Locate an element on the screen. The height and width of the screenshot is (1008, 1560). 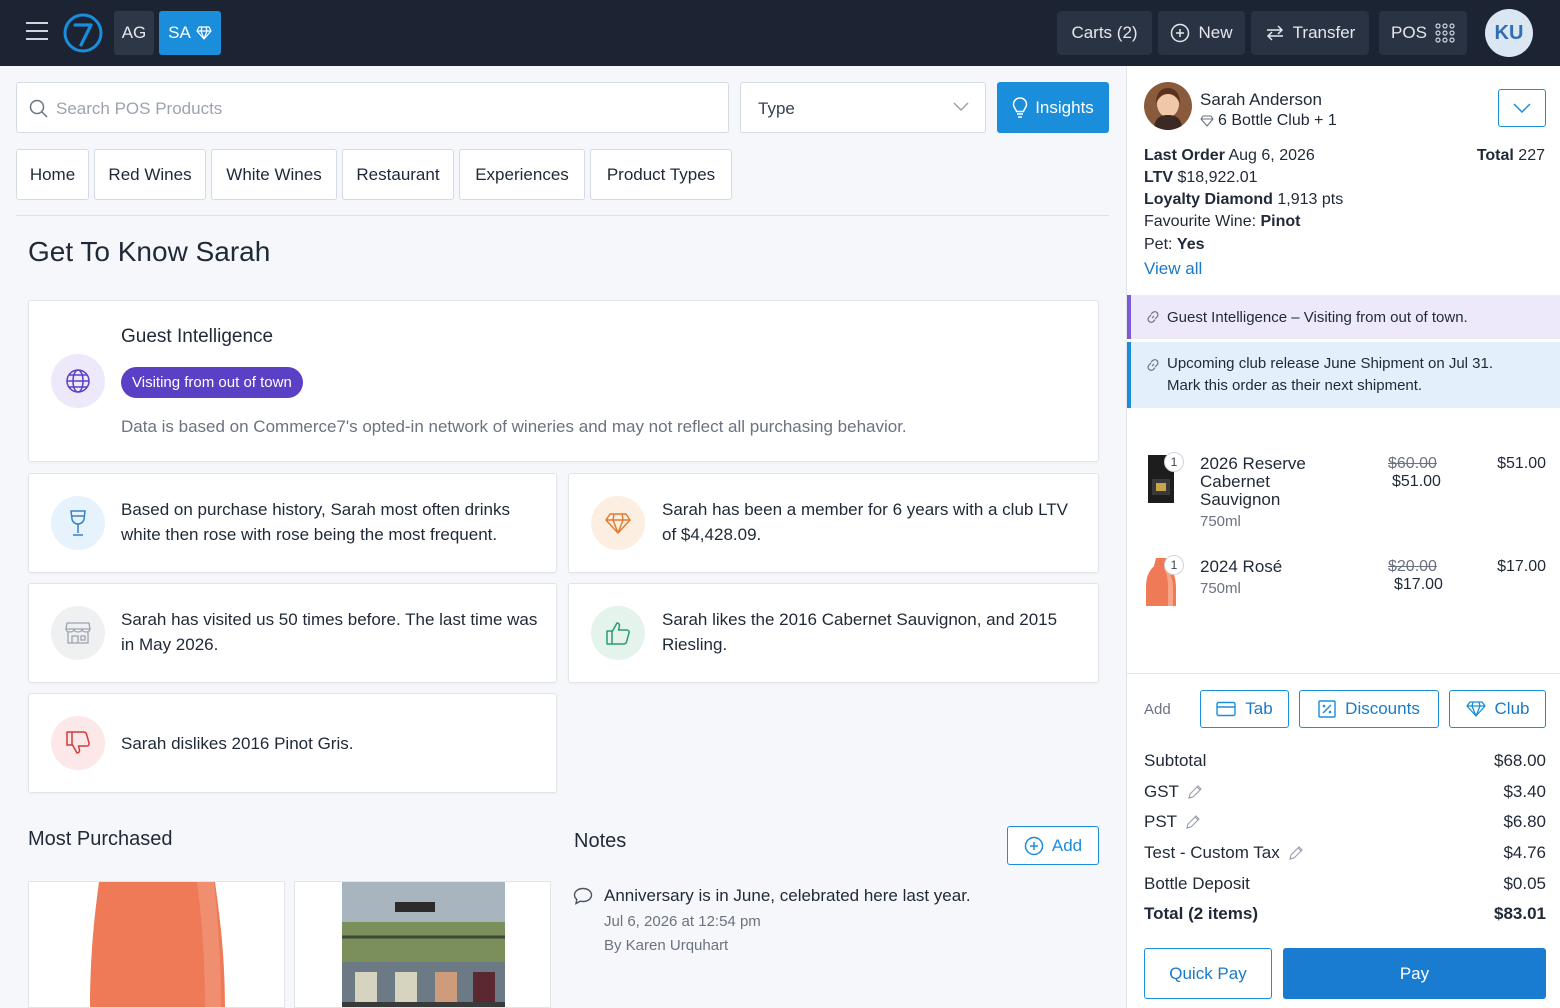
tab-red-wines: Red Wines is located at coordinates (150, 174).